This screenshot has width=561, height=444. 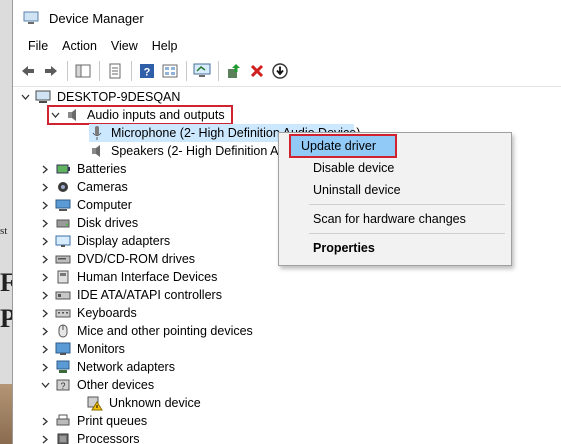 I want to click on update-driver-button, so click(x=234, y=71).